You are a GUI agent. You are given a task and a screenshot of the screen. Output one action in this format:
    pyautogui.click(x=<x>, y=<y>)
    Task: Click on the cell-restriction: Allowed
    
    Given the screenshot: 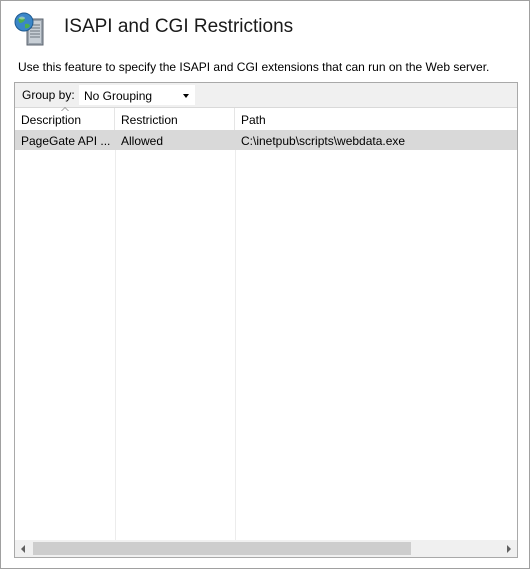 What is the action you would take?
    pyautogui.click(x=142, y=141)
    